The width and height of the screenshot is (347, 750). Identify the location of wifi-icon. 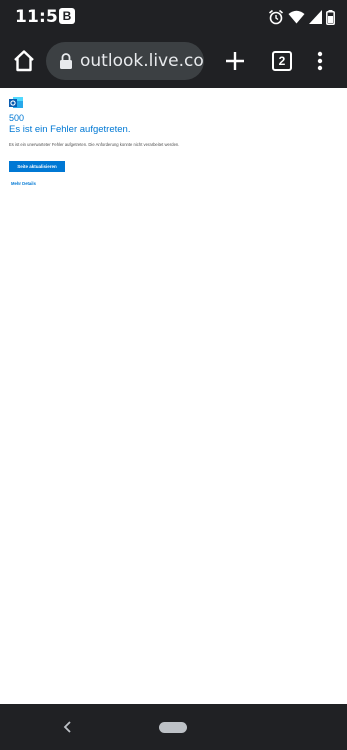
(296, 17).